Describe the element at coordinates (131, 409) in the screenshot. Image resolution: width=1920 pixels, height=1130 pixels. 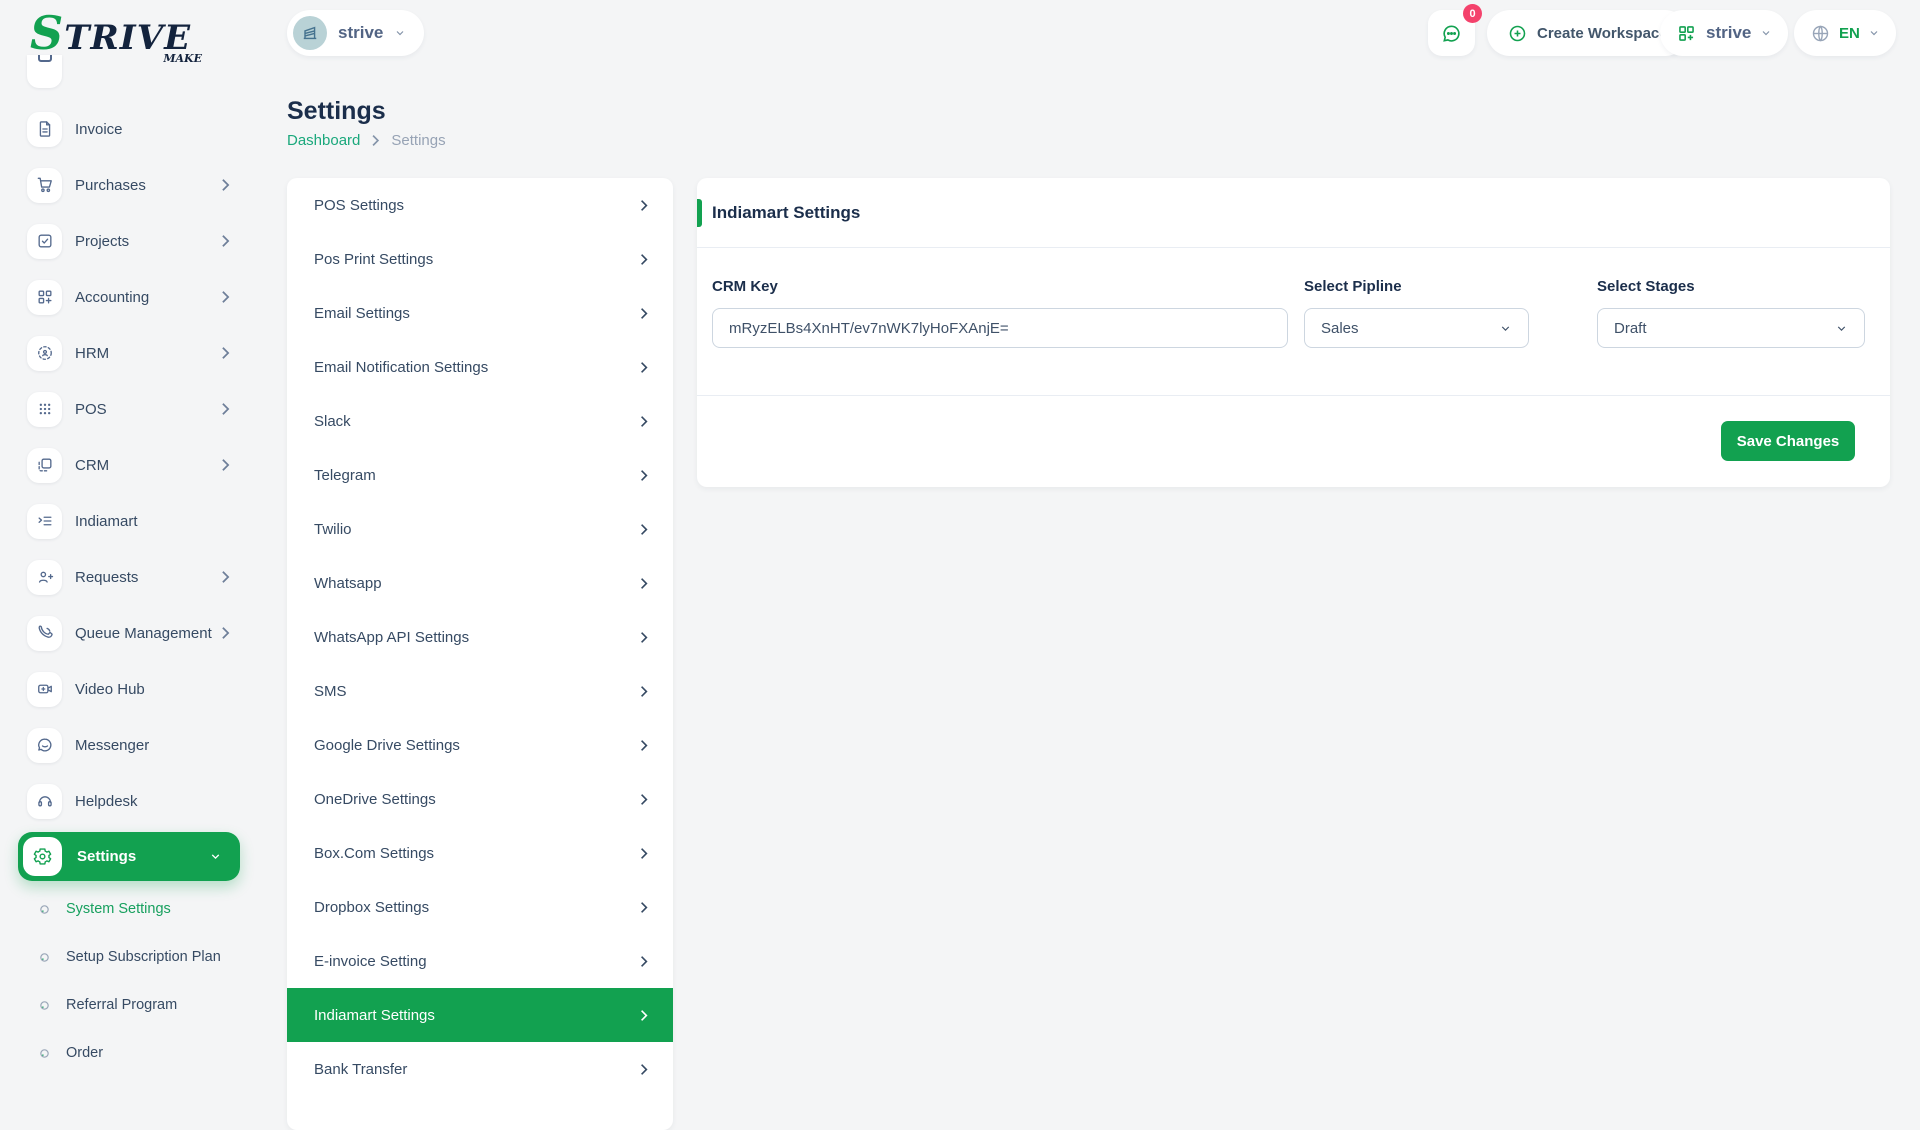
I see `sidebar-item-pos: POS` at that location.